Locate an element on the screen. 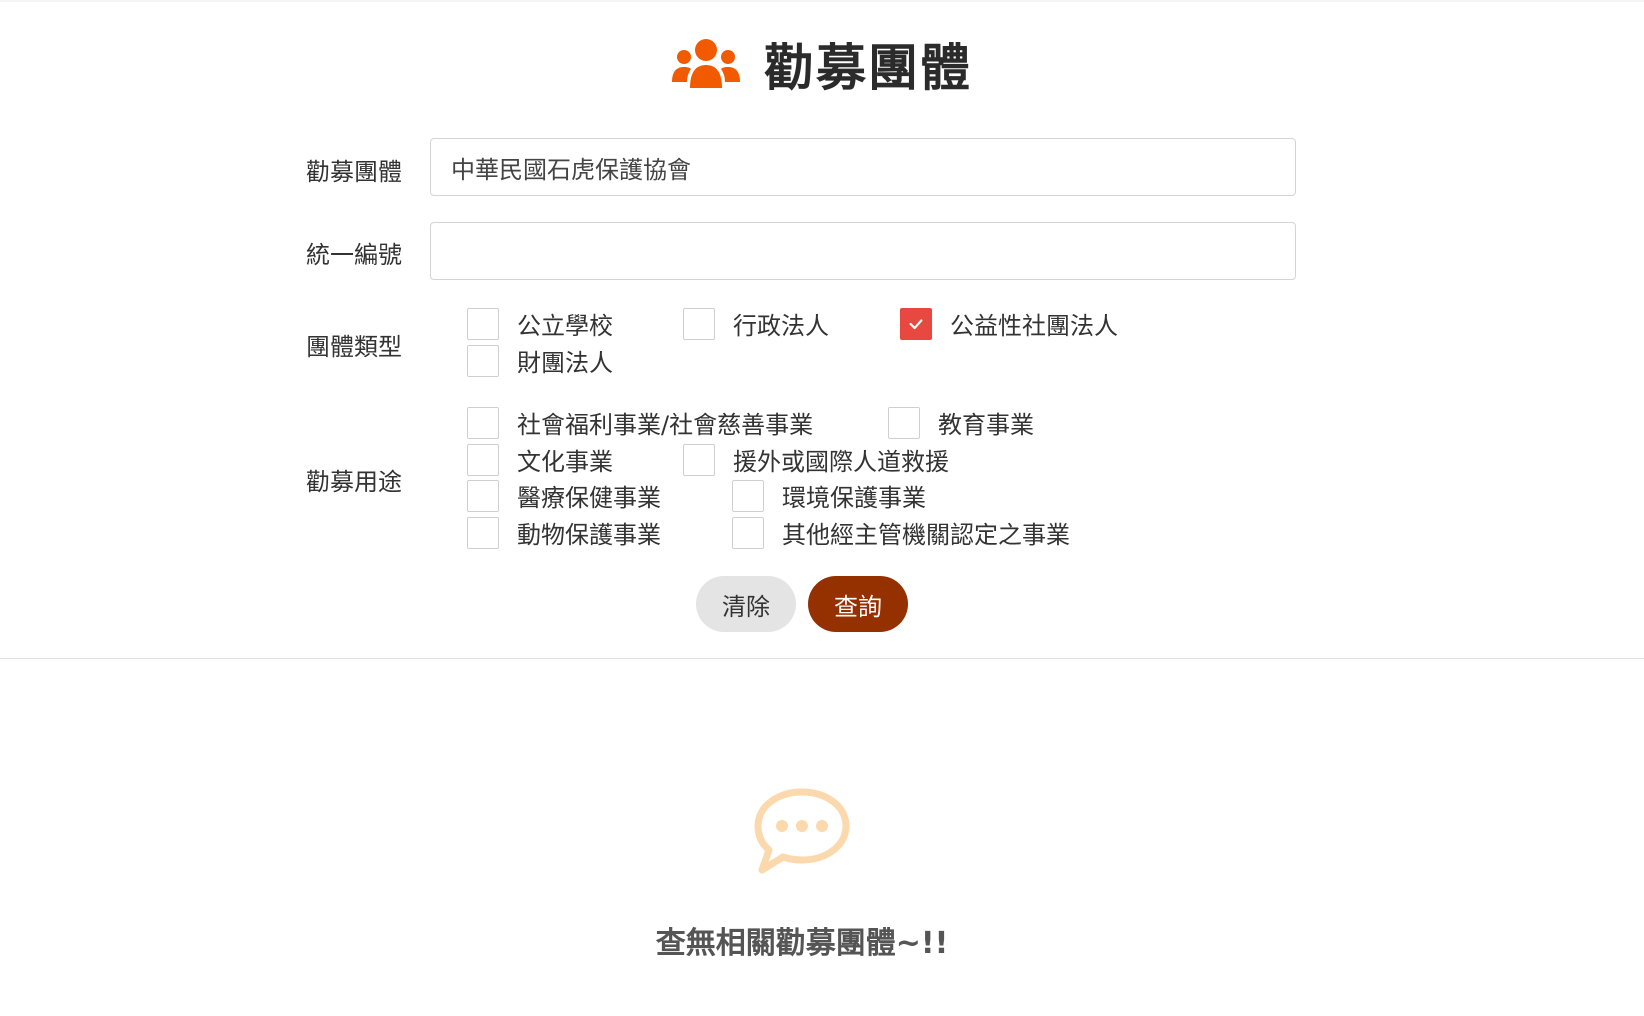  users-icon is located at coordinates (706, 63).